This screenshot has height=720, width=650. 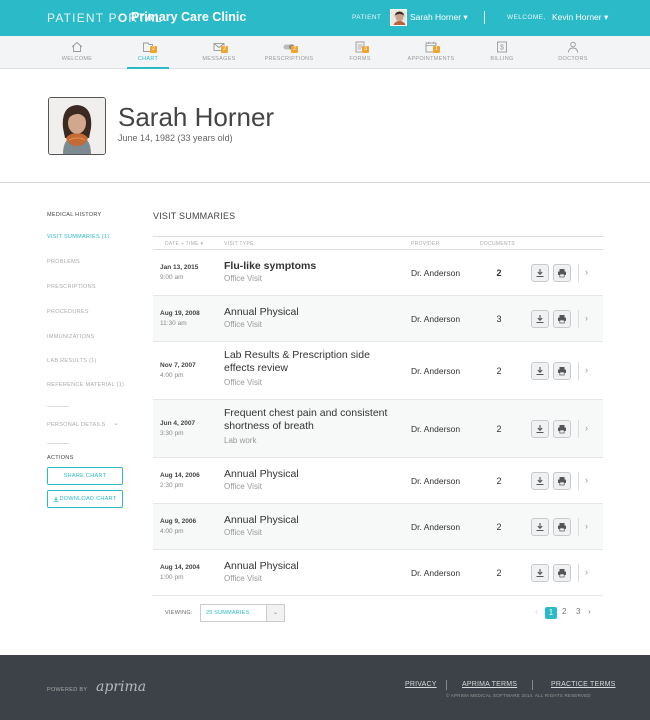 What do you see at coordinates (71, 287) in the screenshot?
I see `sidebar-item-prescriptions: PRESCRIPTIONS` at bounding box center [71, 287].